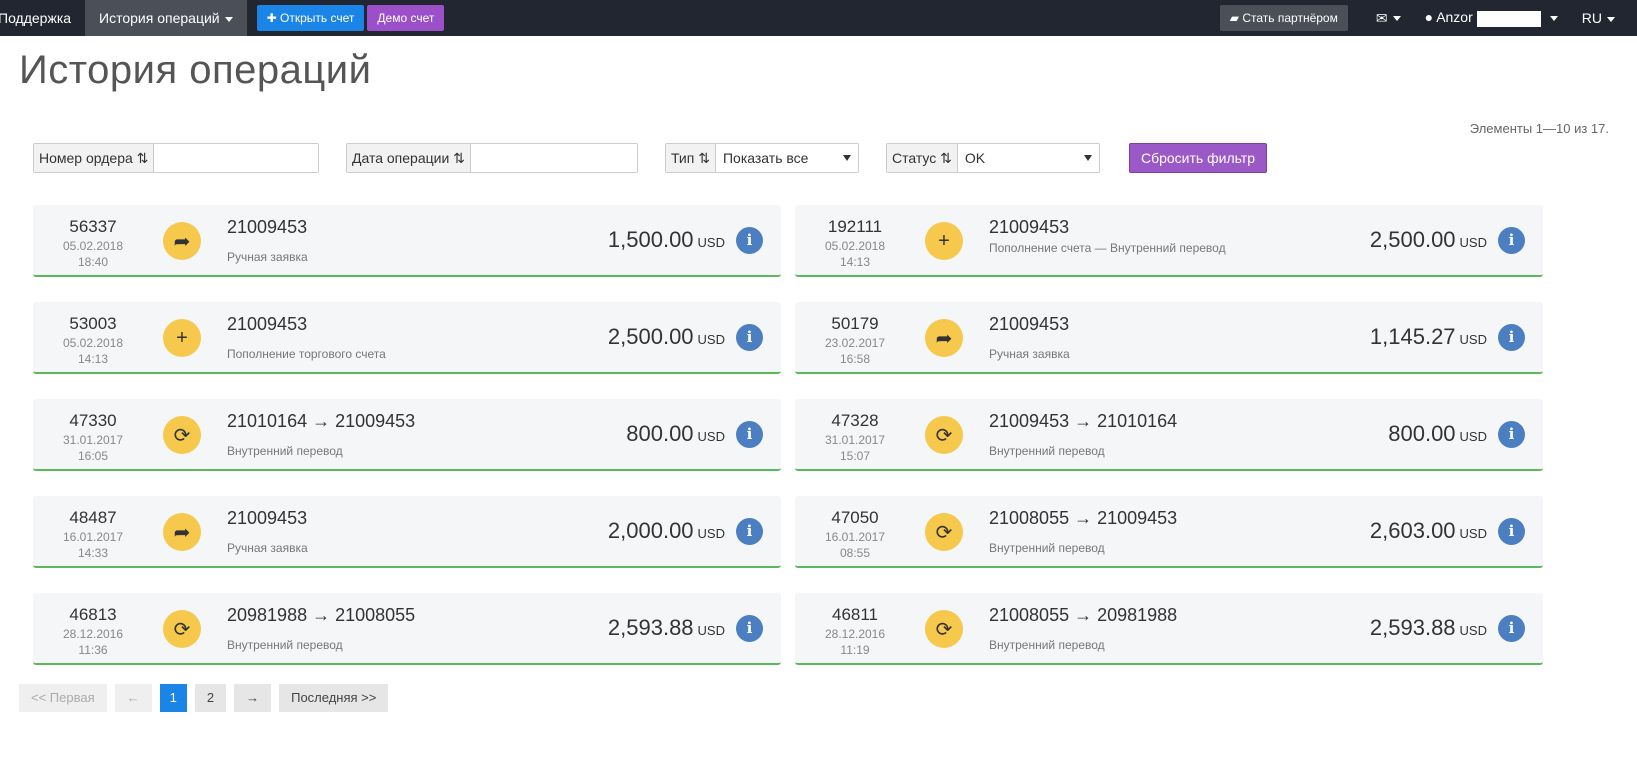 The height and width of the screenshot is (777, 1637). Describe the element at coordinates (1198, 158) in the screenshot. I see `reset-filter-button: Сбросить фильтр` at that location.